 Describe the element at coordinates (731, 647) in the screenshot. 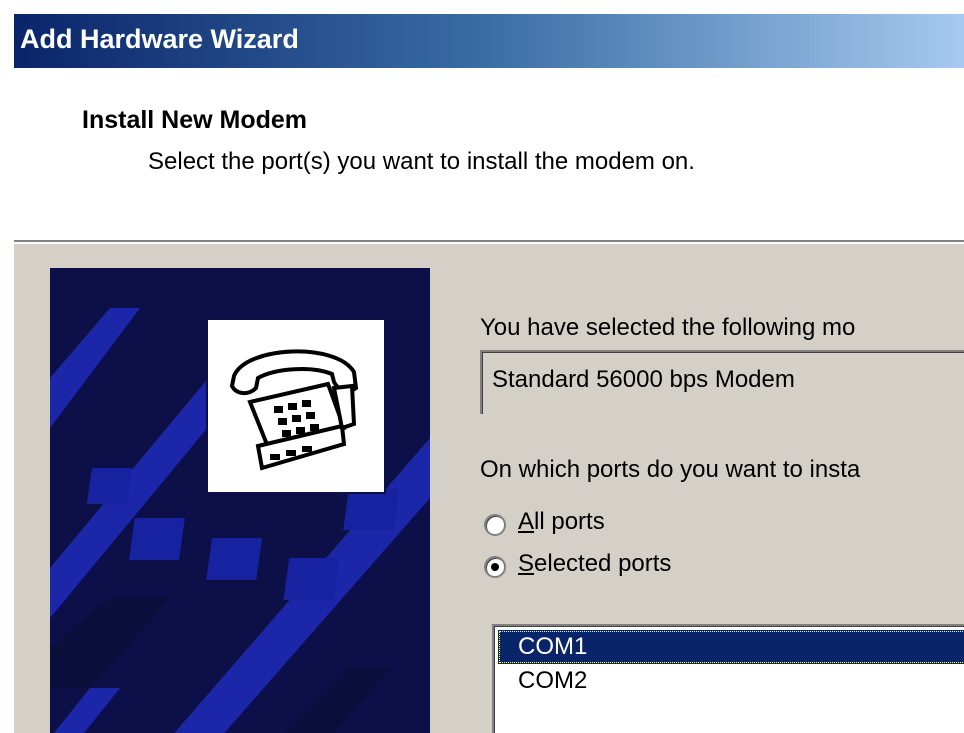

I see `port-list-item-com1: COM1` at that location.